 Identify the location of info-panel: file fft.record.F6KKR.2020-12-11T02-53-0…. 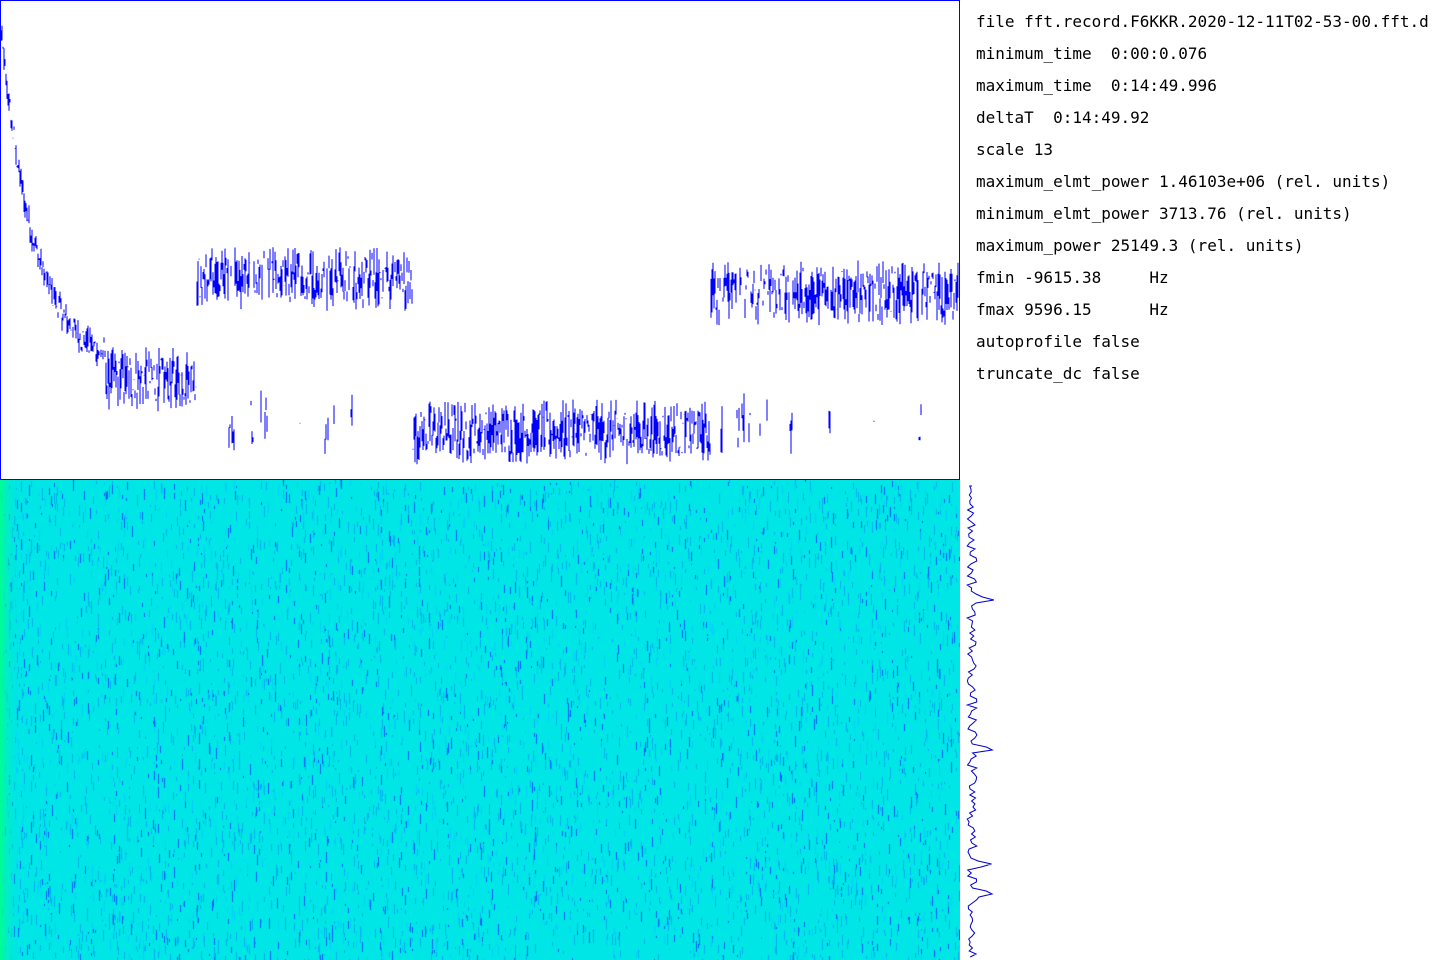
(1208, 212).